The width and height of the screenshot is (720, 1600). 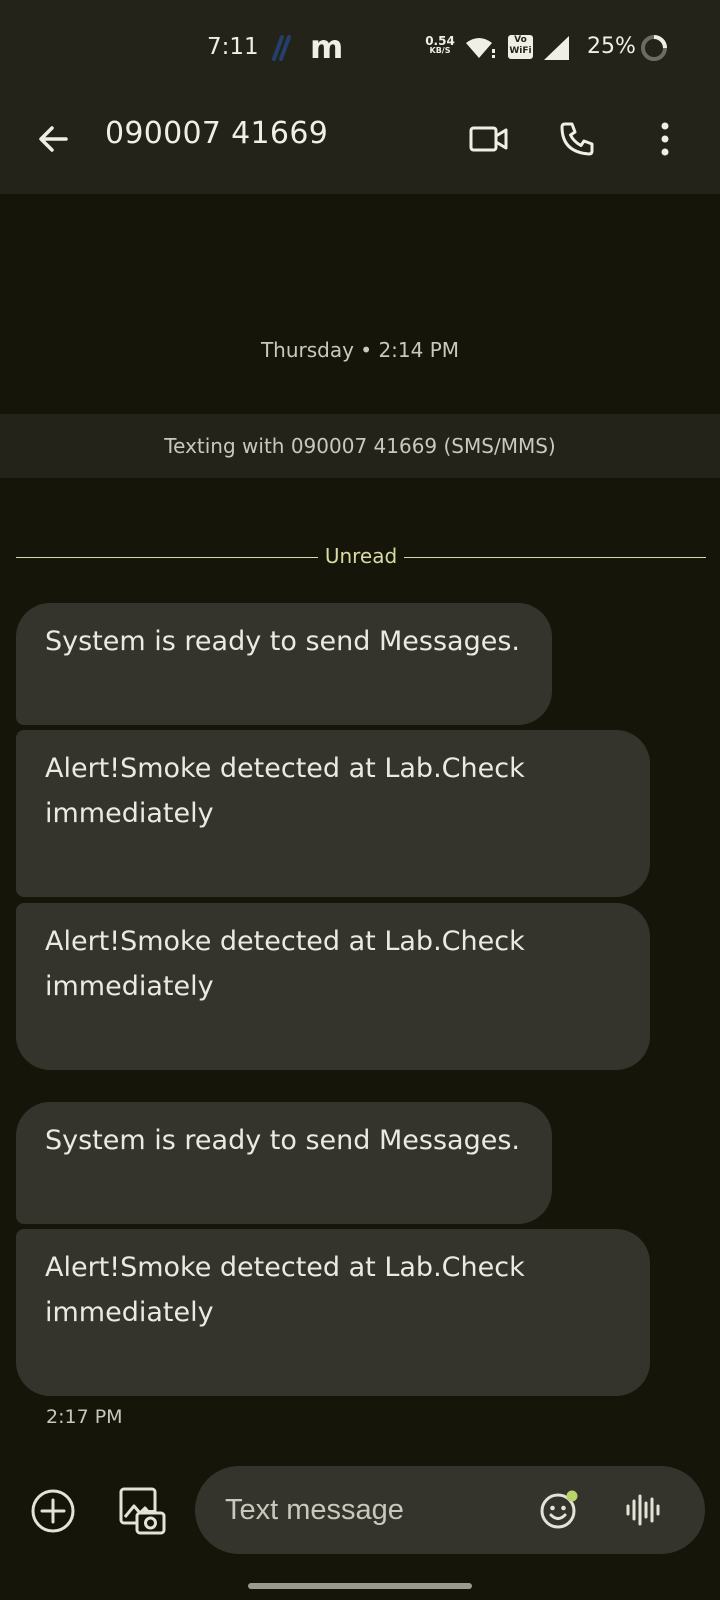 I want to click on more-vert-icon, so click(x=665, y=139).